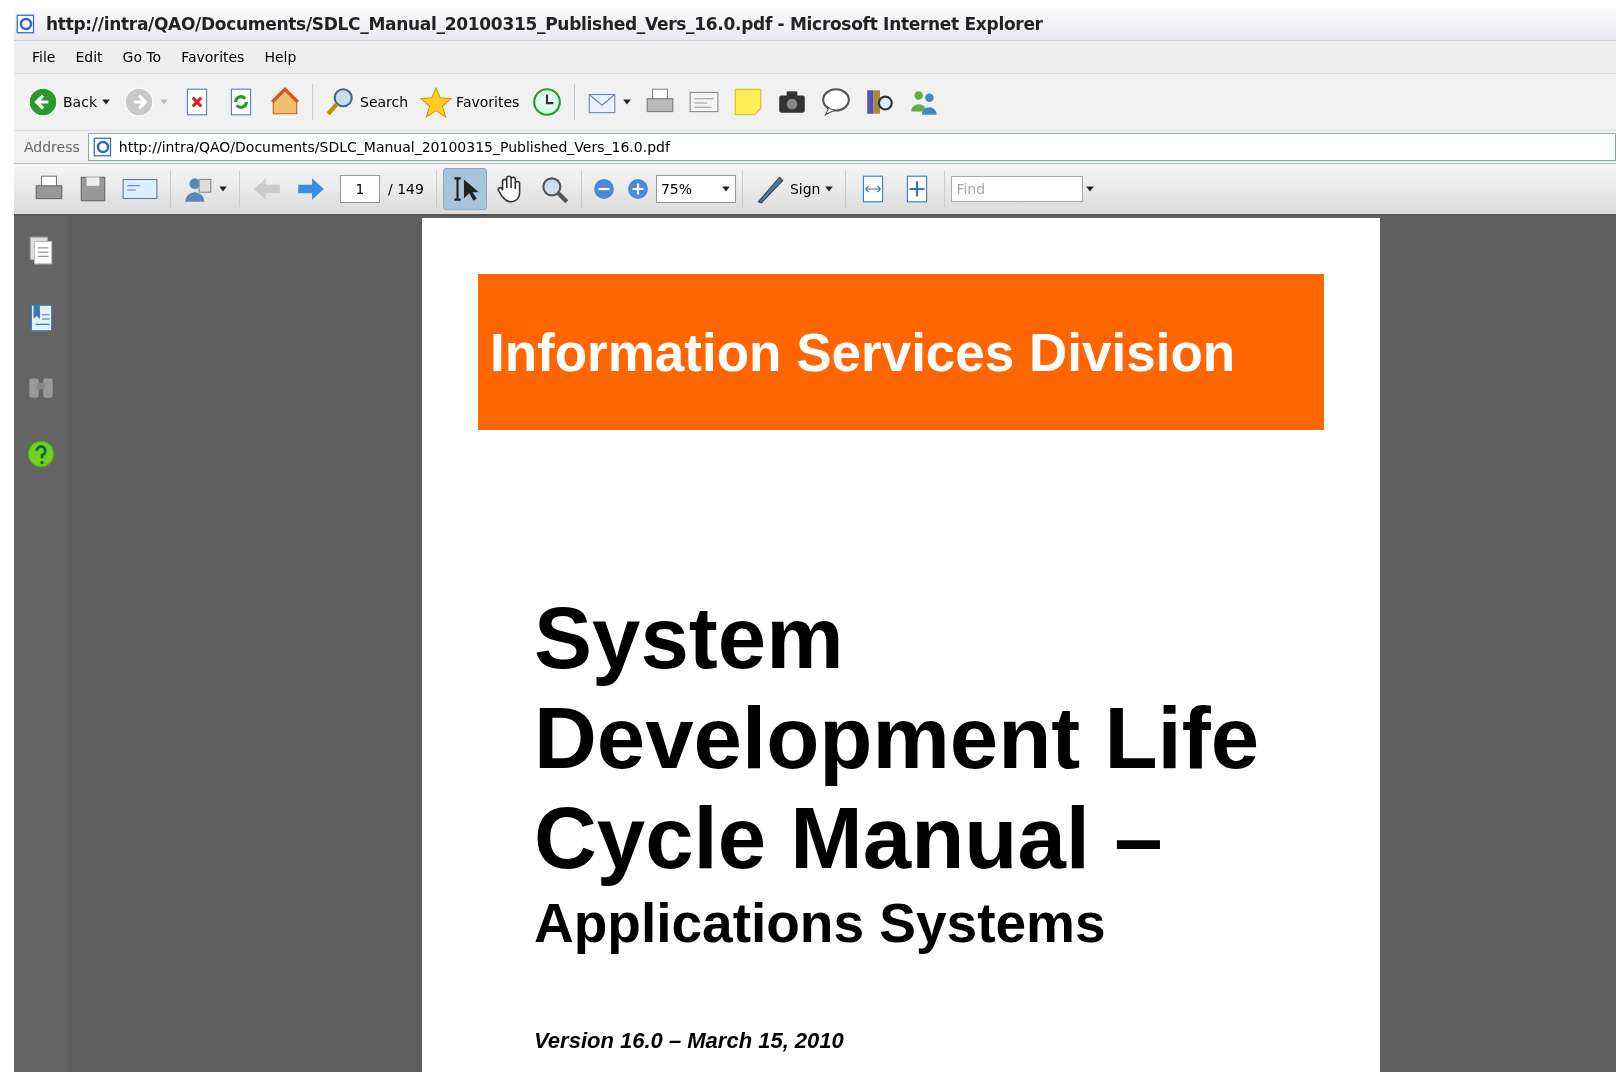 The image size is (1616, 1072). Describe the element at coordinates (689, 1041) in the screenshot. I see `version-text: Version 16.0 – March 15, 2010` at that location.